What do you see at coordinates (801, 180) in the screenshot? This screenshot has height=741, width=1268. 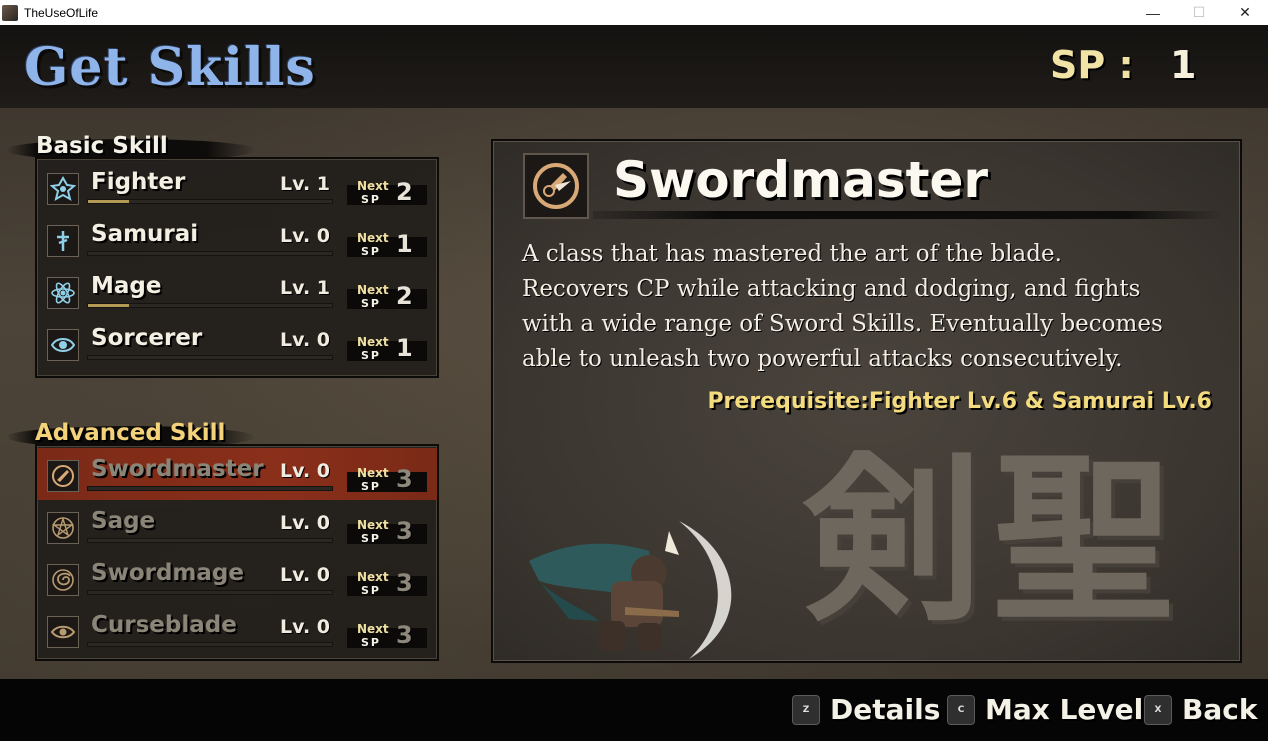 I see `detail-title: Swordmaster` at bounding box center [801, 180].